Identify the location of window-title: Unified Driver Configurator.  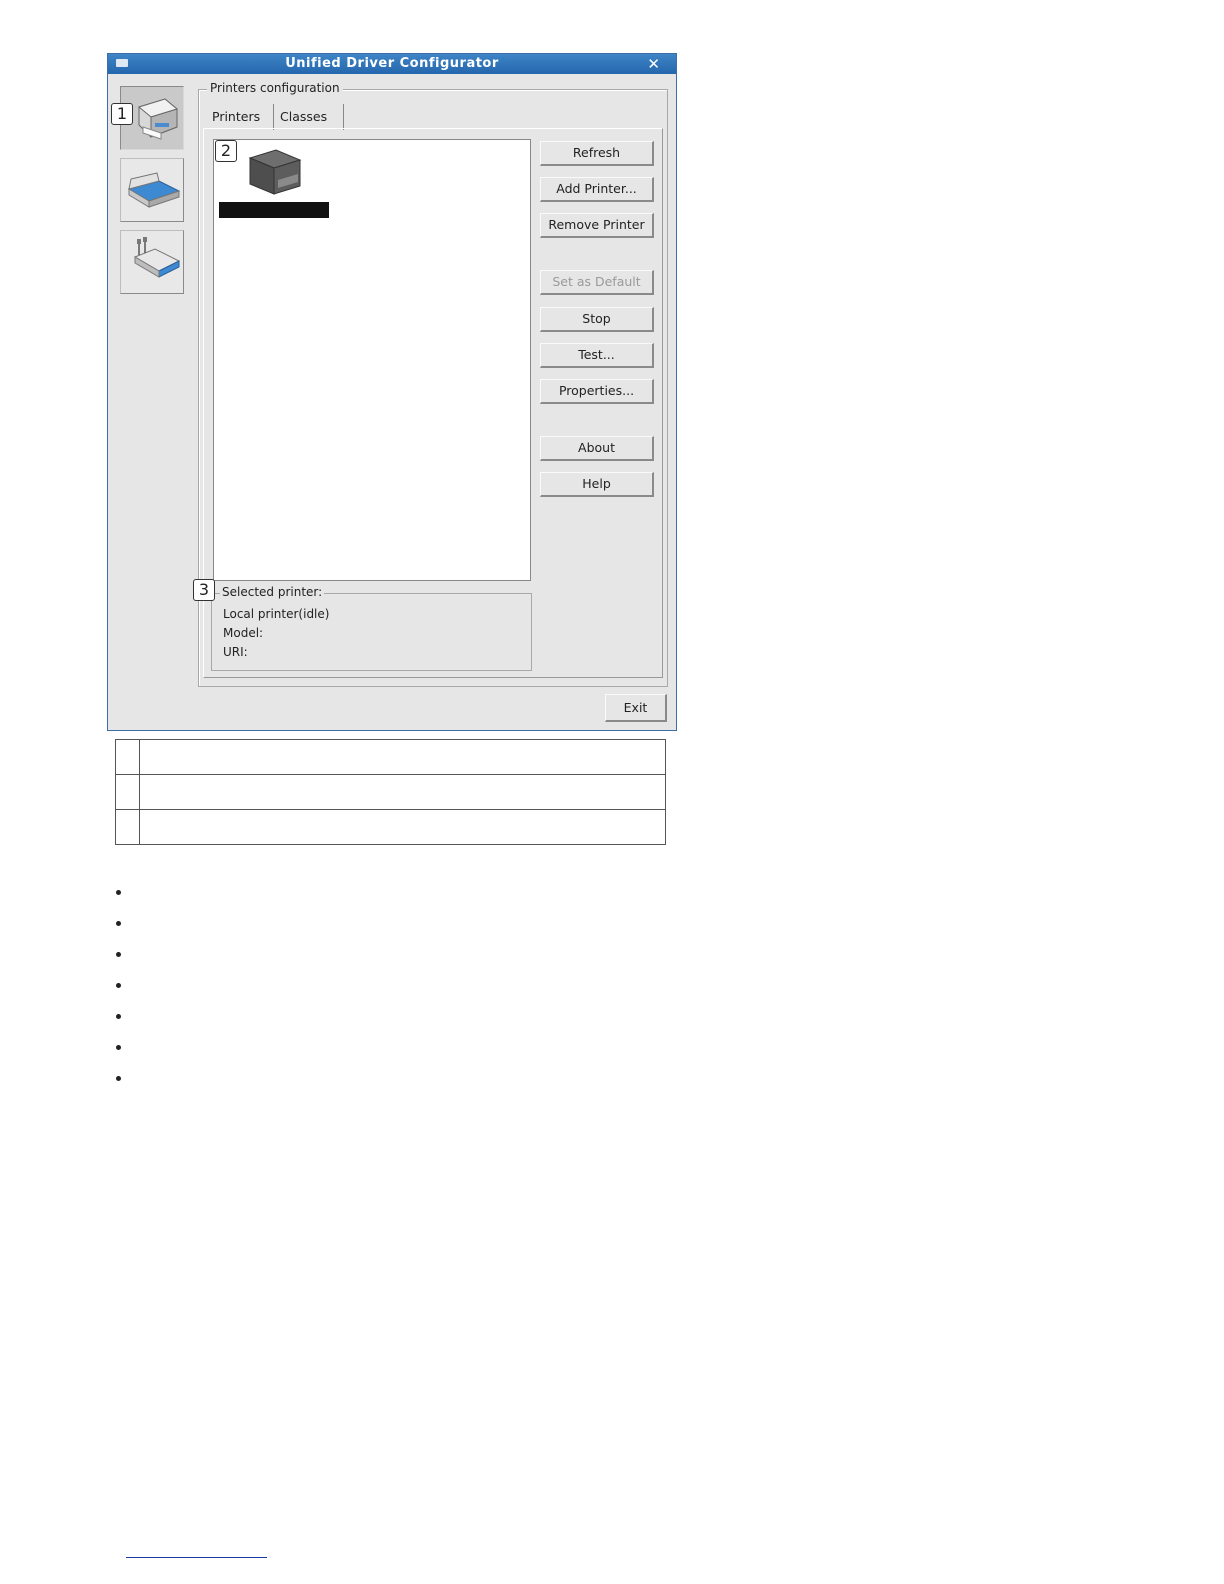
(392, 63).